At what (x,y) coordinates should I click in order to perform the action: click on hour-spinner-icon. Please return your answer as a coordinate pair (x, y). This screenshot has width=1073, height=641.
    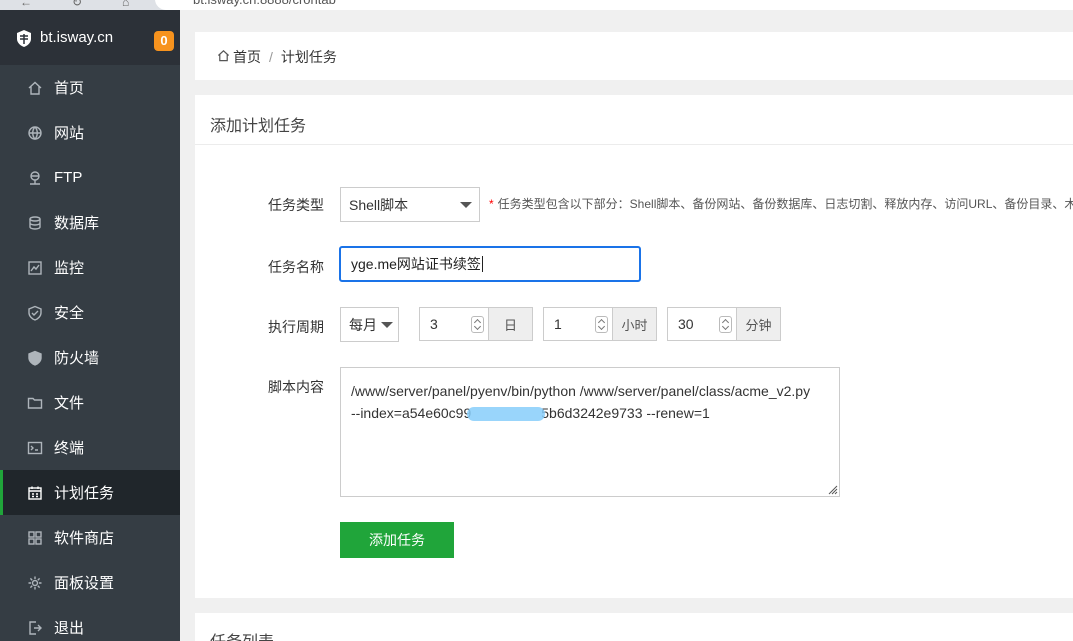
    Looking at the image, I should click on (601, 324).